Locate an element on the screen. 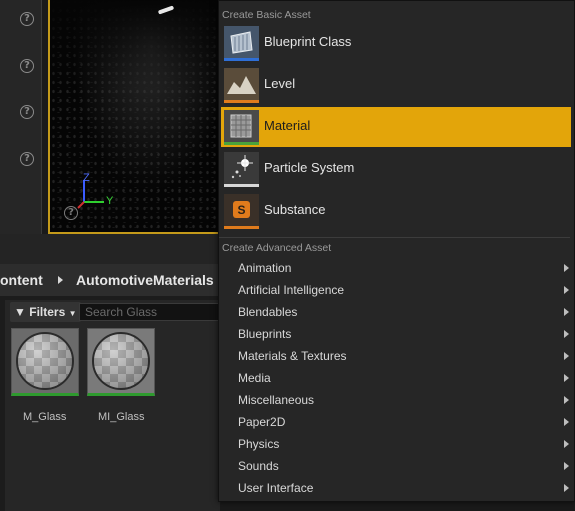 This screenshot has height=511, width=575. menu-item-material: Material is located at coordinates (396, 127).